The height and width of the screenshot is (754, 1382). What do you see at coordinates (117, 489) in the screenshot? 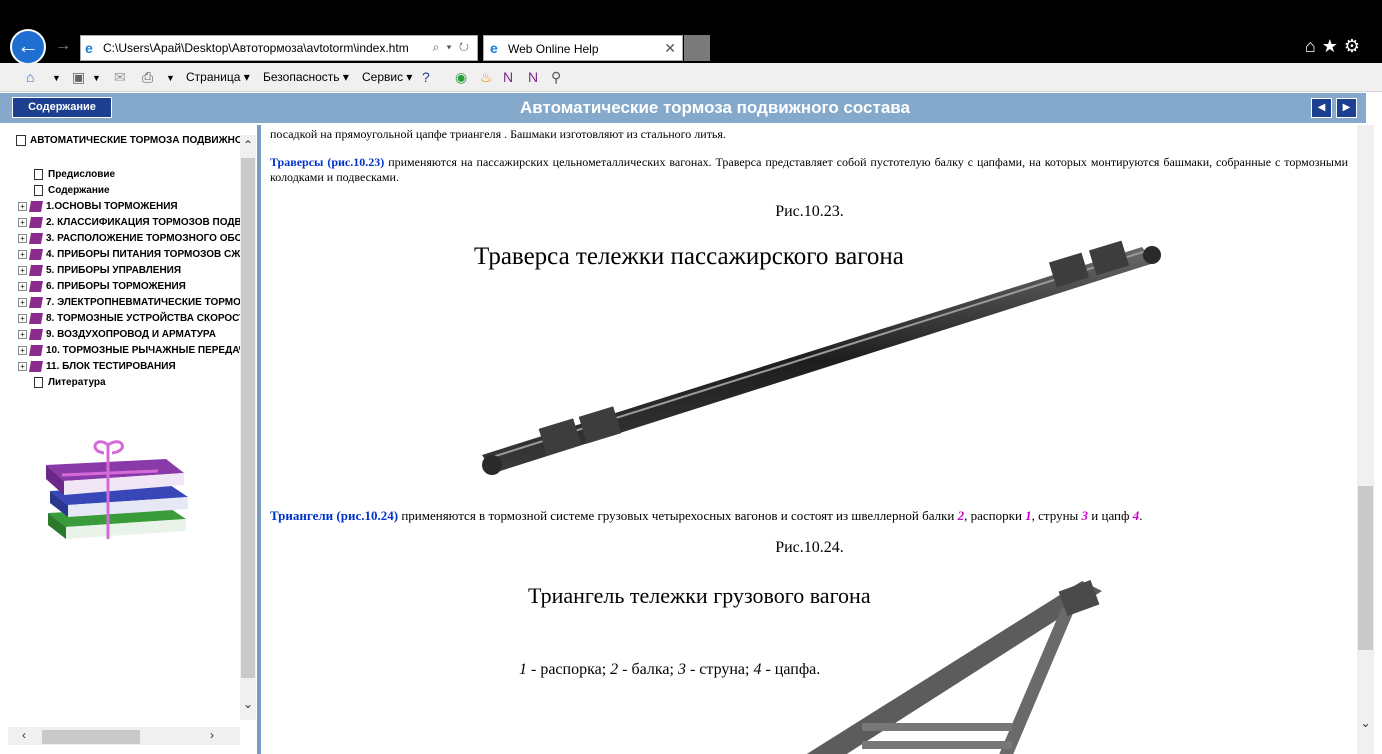
I see `stacked-books-logo-icon` at bounding box center [117, 489].